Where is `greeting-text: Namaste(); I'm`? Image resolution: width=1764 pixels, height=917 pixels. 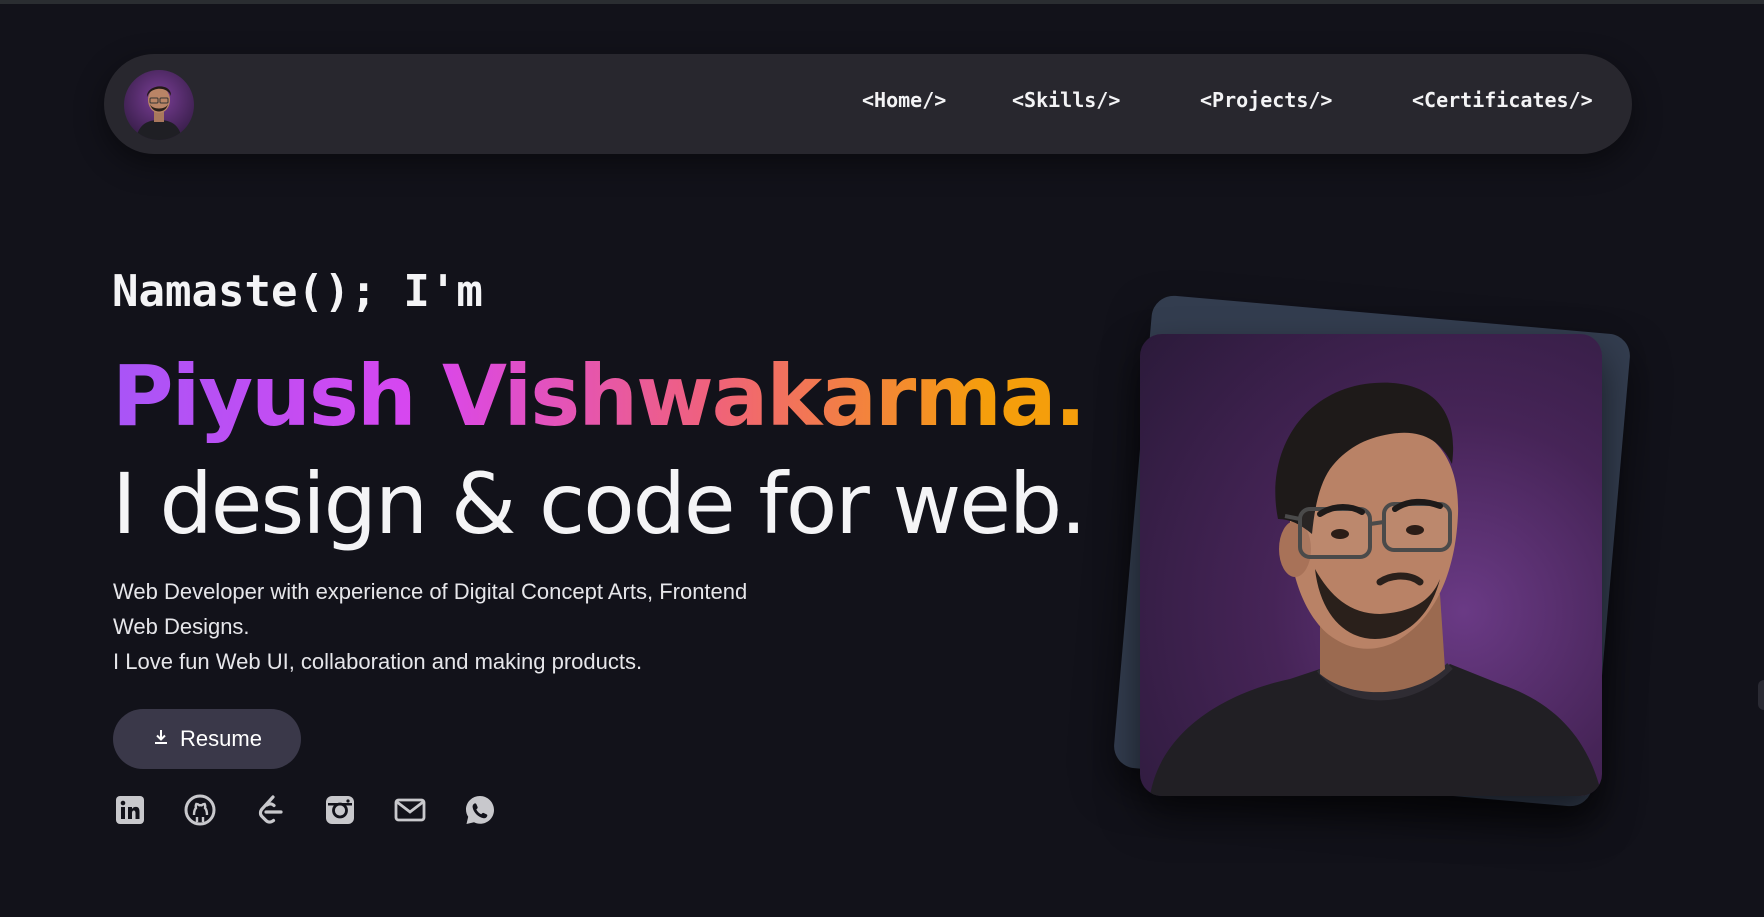 greeting-text: Namaste(); I'm is located at coordinates (297, 291).